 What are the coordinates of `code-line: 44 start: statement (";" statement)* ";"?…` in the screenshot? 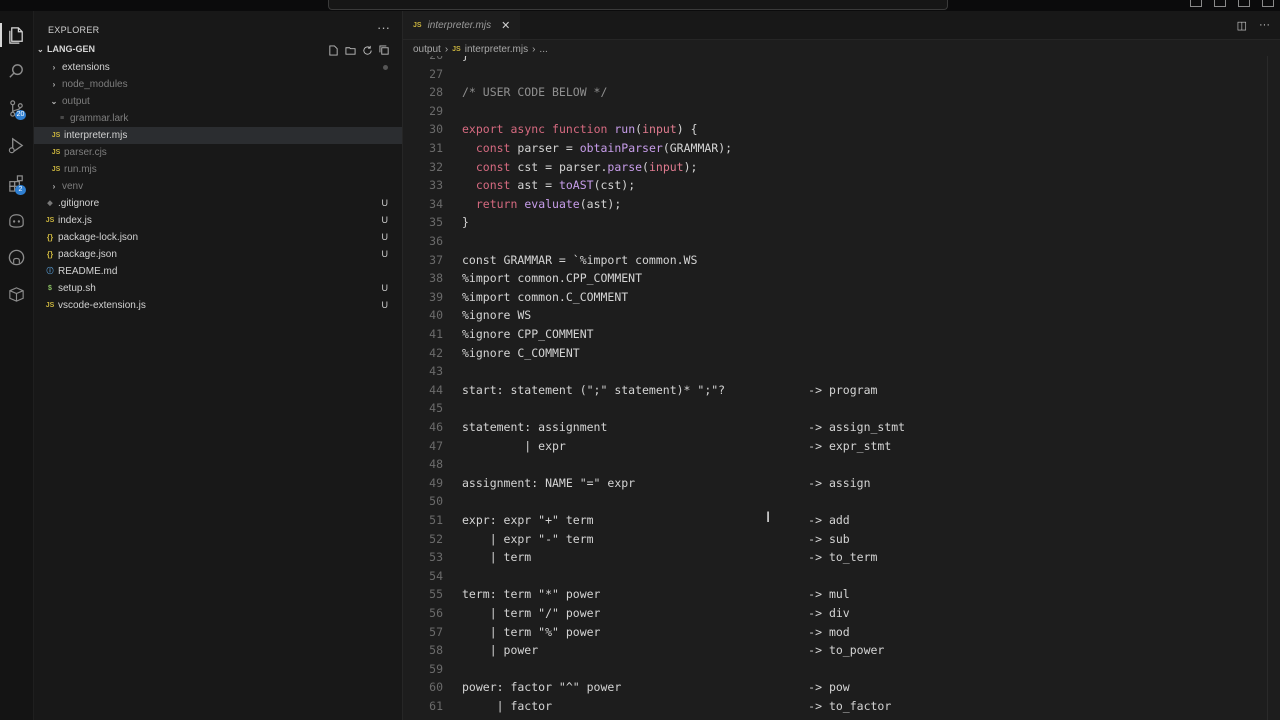 It's located at (841, 390).